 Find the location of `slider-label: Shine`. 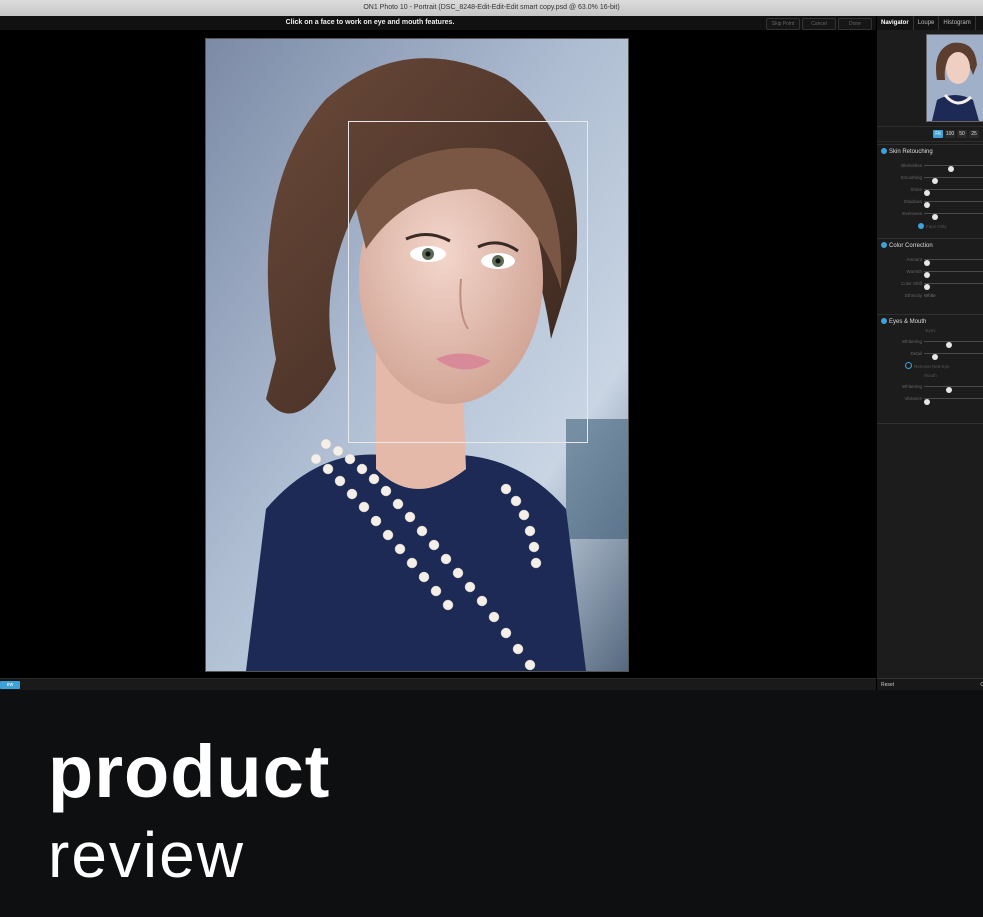

slider-label: Shine is located at coordinates (916, 189).